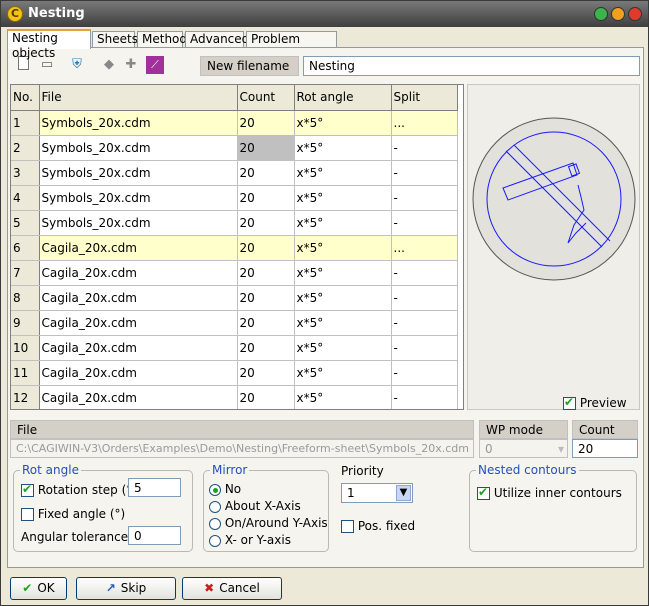 The image size is (649, 606). Describe the element at coordinates (73, 514) in the screenshot. I see `fixed-angle-option: Fixed angle (°)` at that location.